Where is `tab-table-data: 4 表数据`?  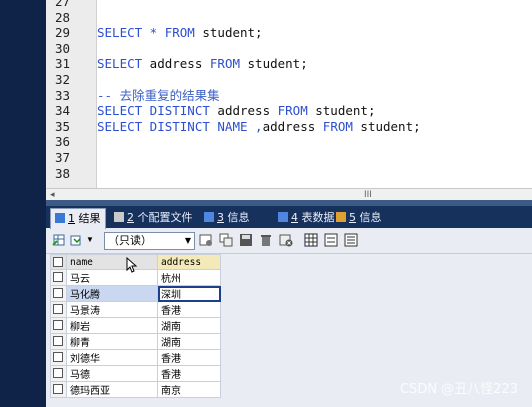 tab-table-data: 4 表数据 is located at coordinates (306, 218).